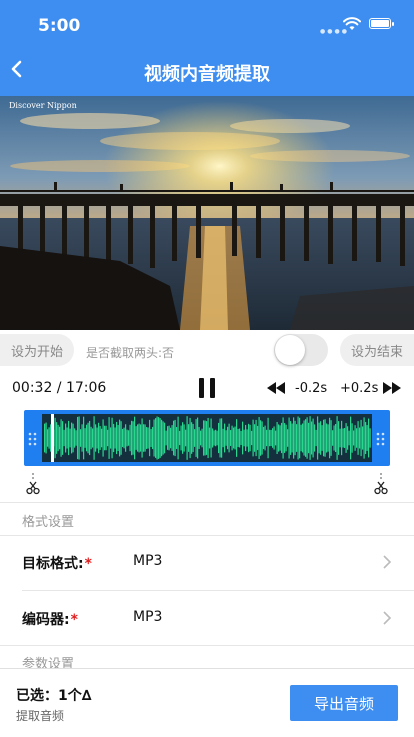 The width and height of the screenshot is (414, 737). What do you see at coordinates (276, 388) in the screenshot?
I see `rewind-icon` at bounding box center [276, 388].